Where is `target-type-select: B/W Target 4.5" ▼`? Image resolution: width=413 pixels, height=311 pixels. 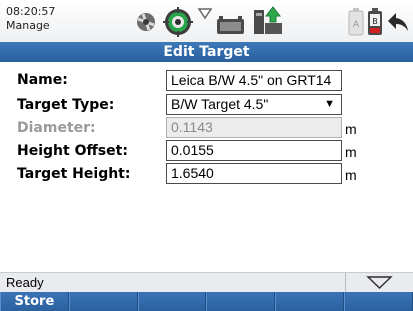 target-type-select: B/W Target 4.5" ▼ is located at coordinates (254, 104).